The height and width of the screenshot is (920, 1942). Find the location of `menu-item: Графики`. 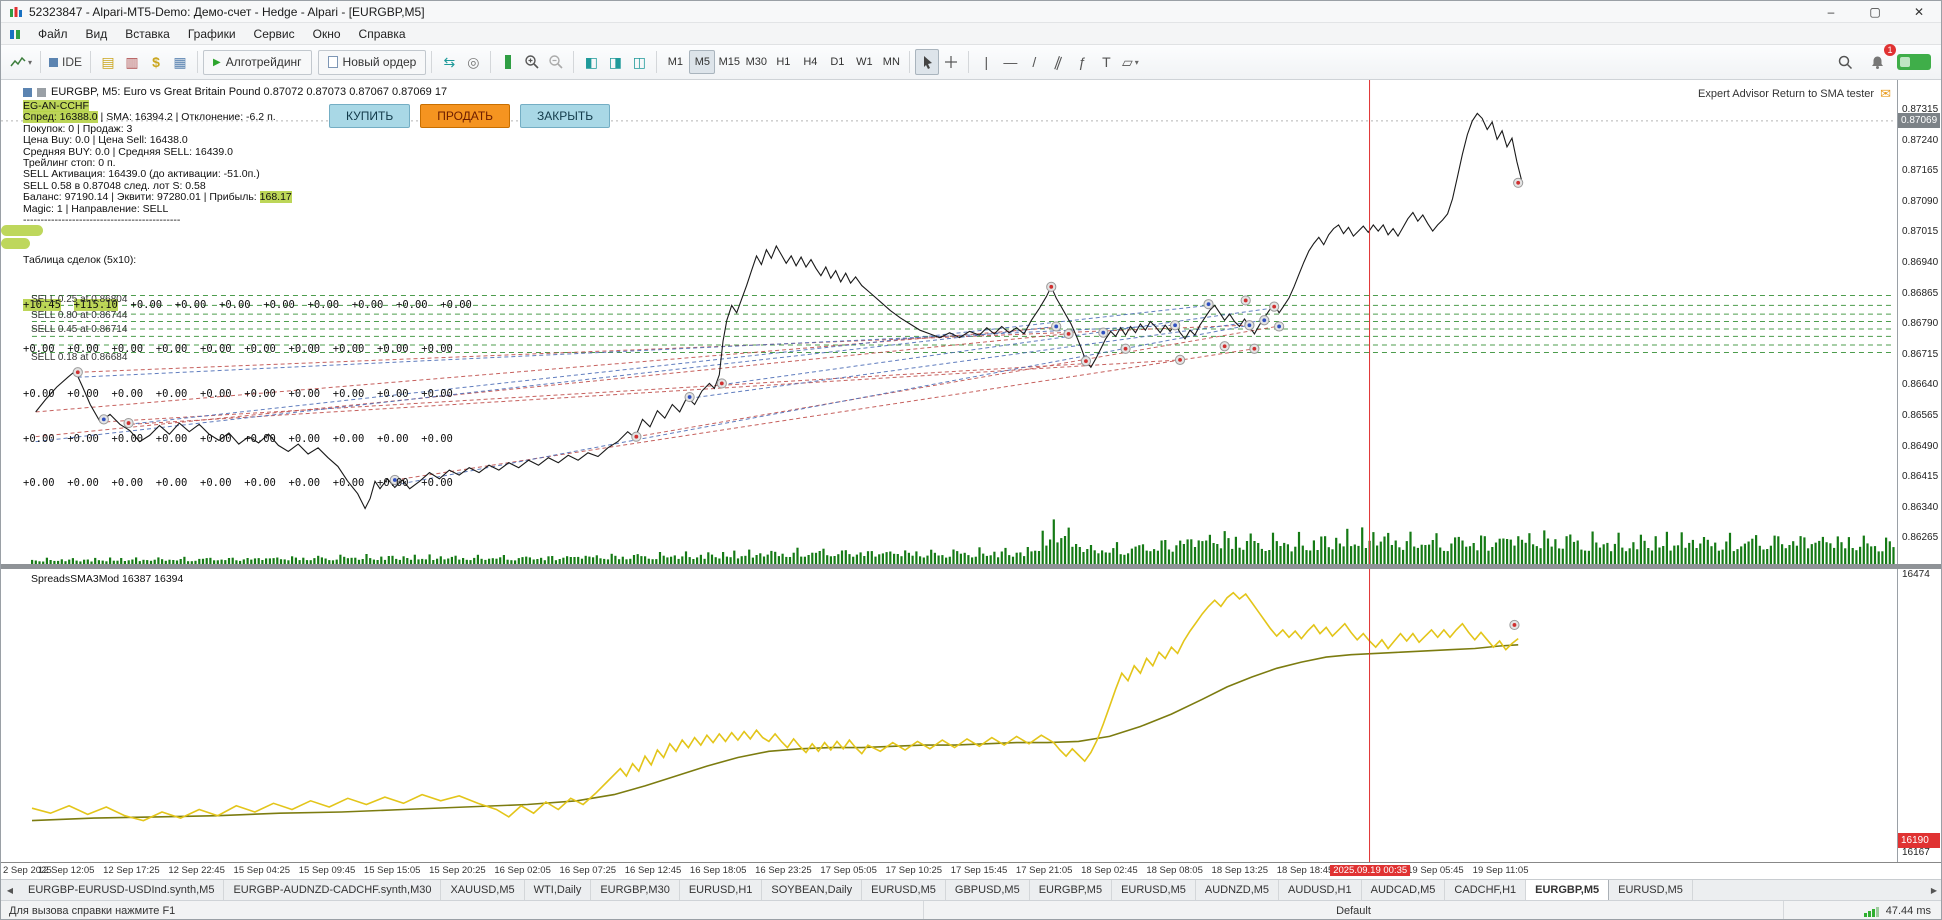

menu-item: Графики is located at coordinates (212, 34).